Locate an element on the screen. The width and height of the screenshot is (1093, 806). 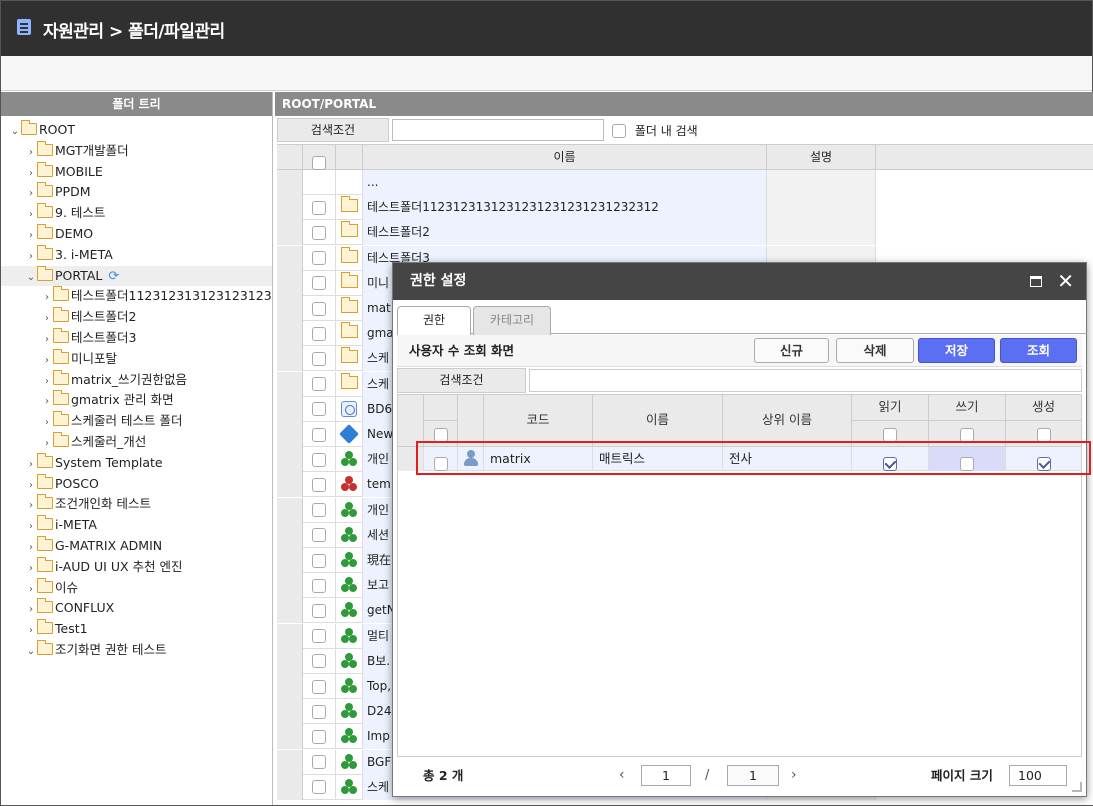
in-folder-search-checkbox is located at coordinates (619, 130).